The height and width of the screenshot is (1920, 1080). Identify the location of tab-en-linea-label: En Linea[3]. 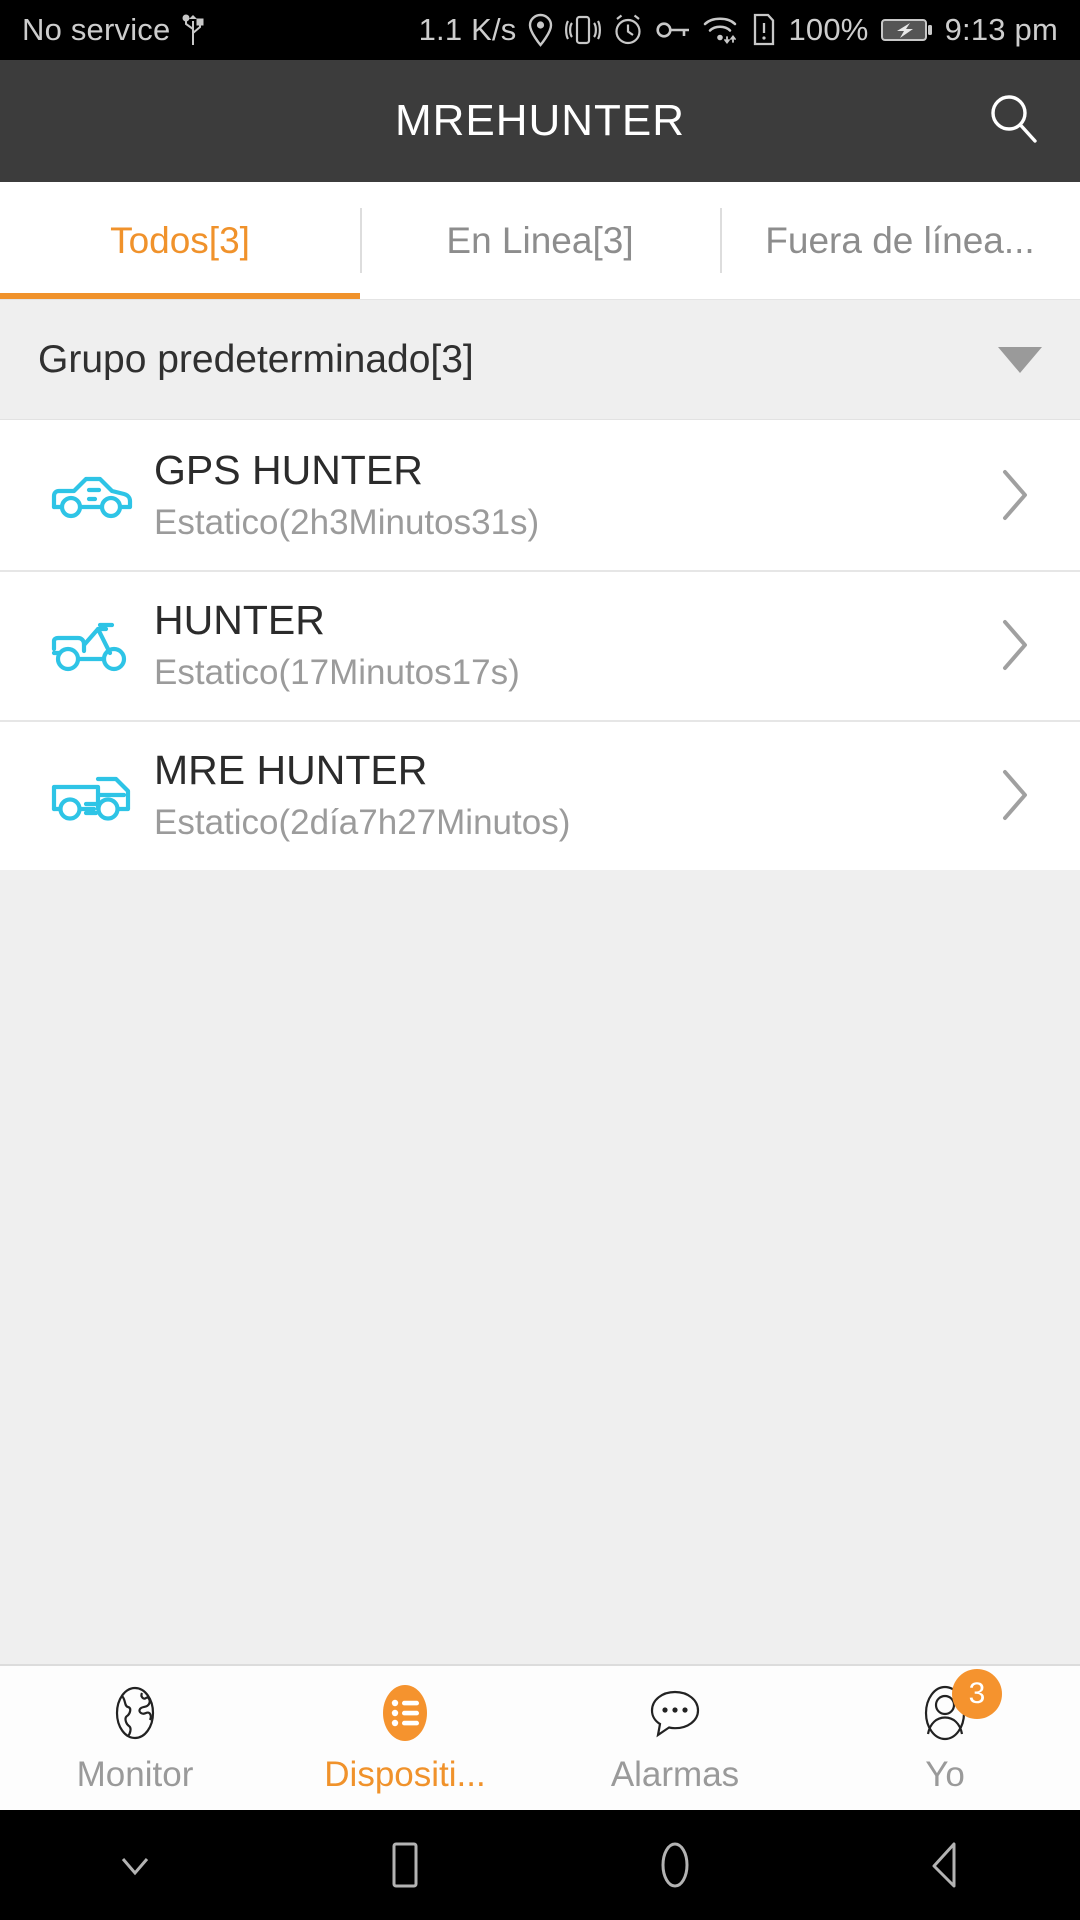
(540, 240).